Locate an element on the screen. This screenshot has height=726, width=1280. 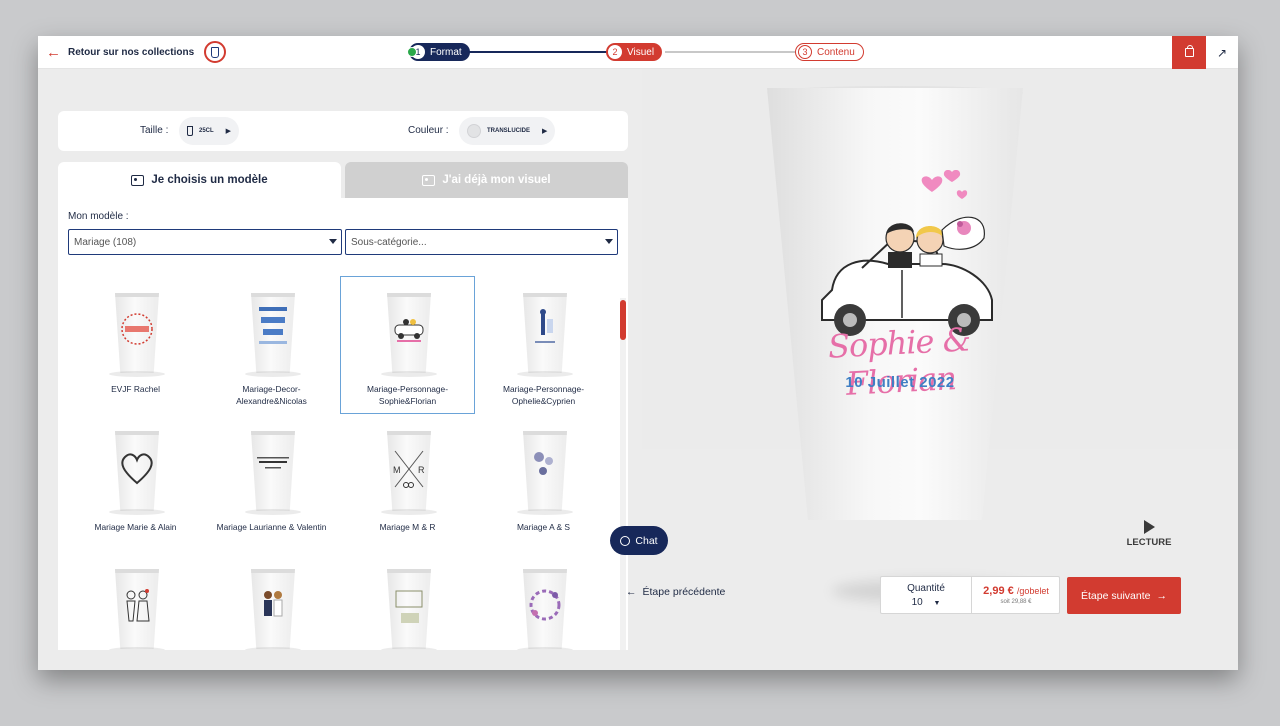
caret-down-icon: ▼ is located at coordinates (937, 603).